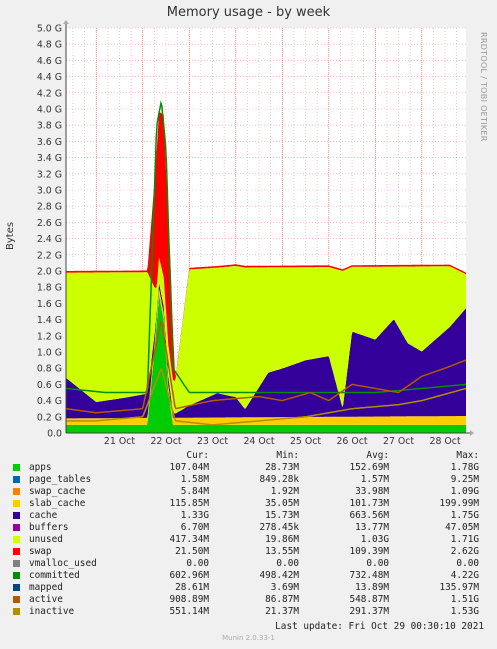 This screenshot has height=649, width=497. Describe the element at coordinates (369, 611) in the screenshot. I see `legend-avg: 291.37M` at that location.